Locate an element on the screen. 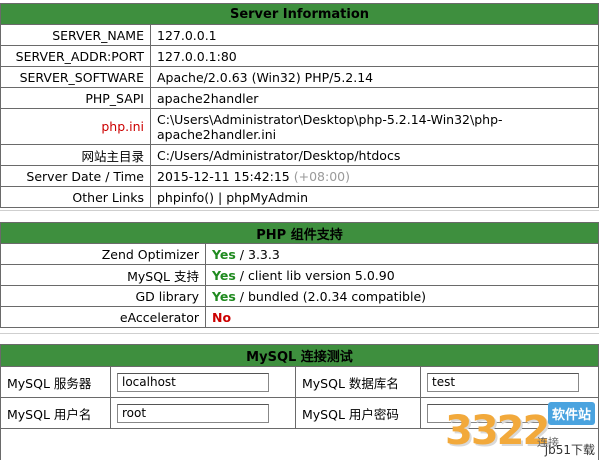  server-information-title: Server Information is located at coordinates (299, 14).